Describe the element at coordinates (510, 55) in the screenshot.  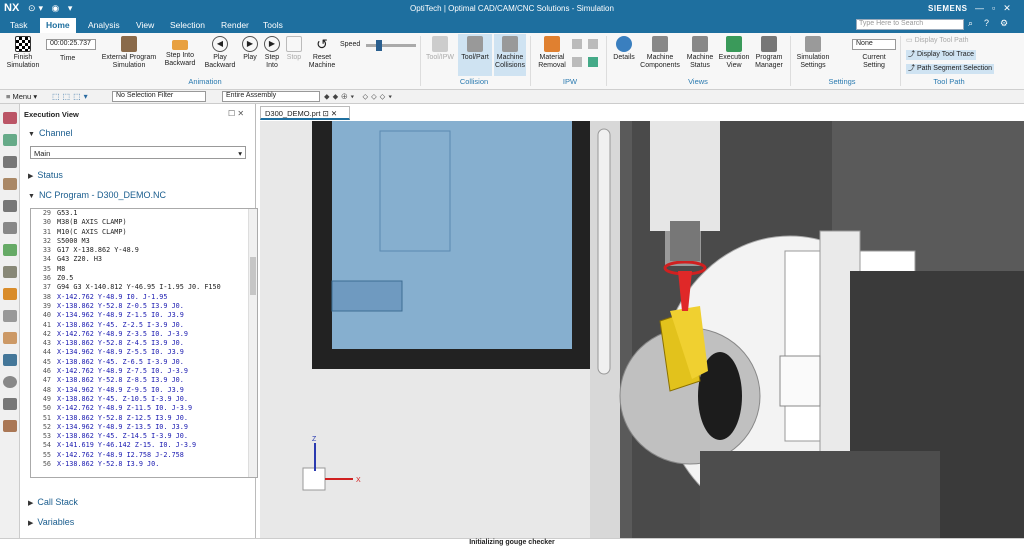
I see `machine-collisions-button: Machine Collisions` at that location.